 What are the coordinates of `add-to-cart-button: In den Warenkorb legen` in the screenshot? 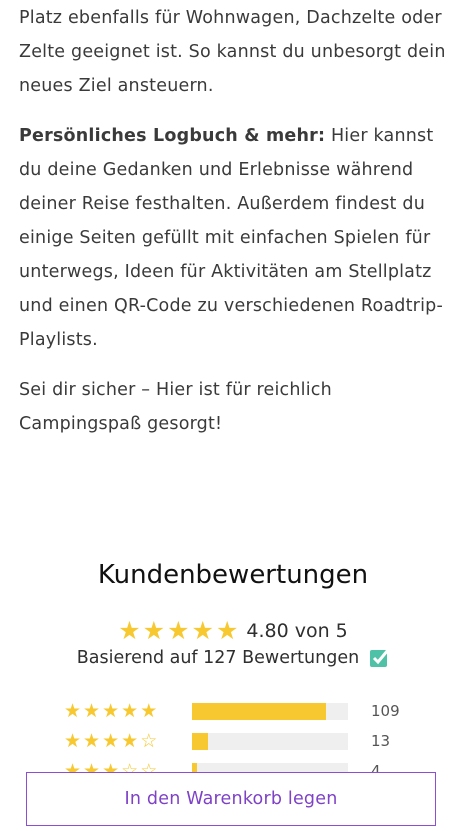 It's located at (231, 799).